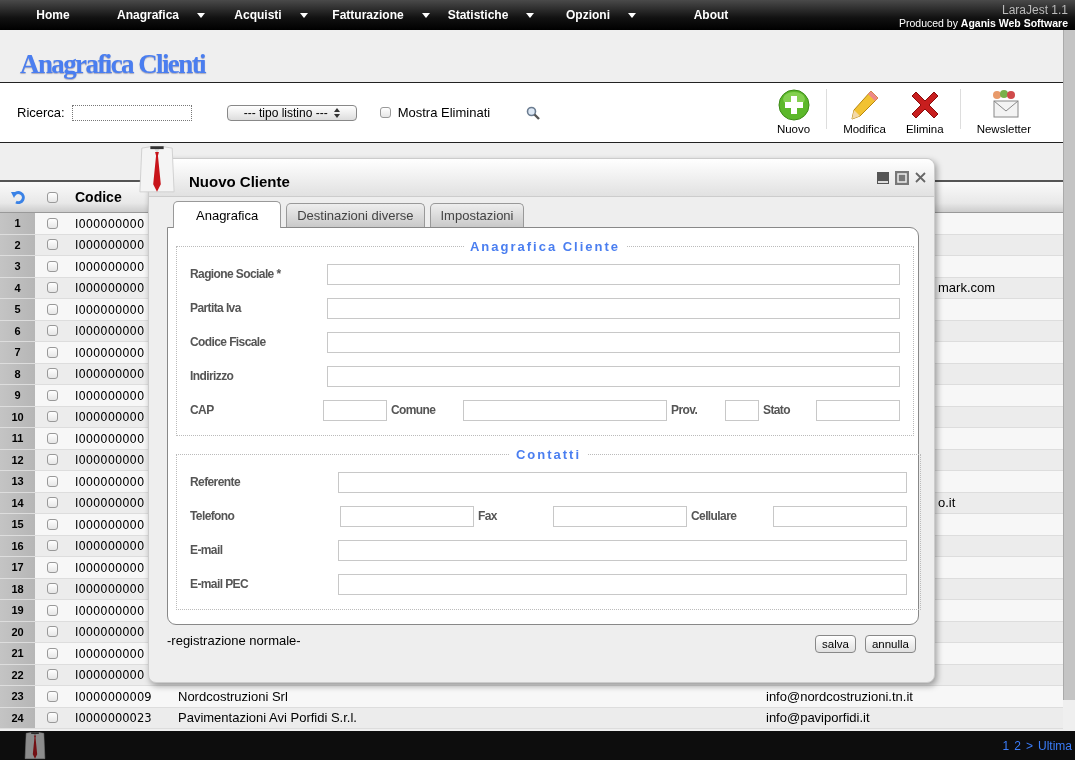 The height and width of the screenshot is (760, 1075). What do you see at coordinates (545, 246) in the screenshot?
I see `section-legend: Anagrafica Cliente` at bounding box center [545, 246].